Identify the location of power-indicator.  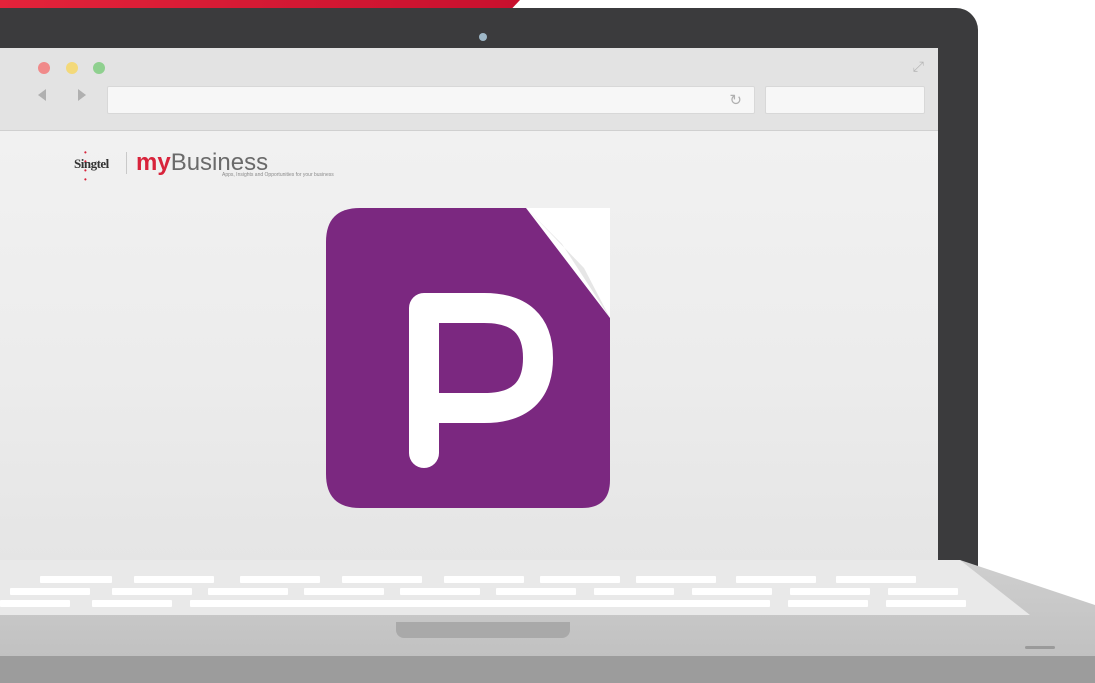
(1040, 647).